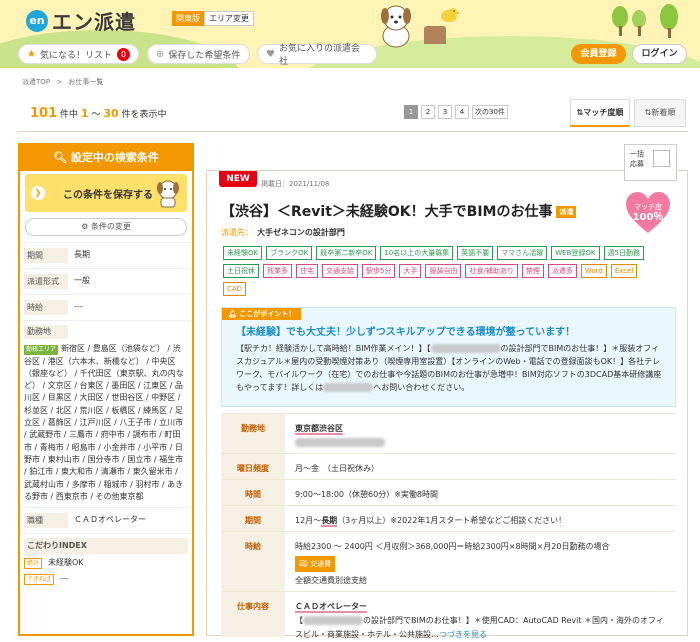 The width and height of the screenshot is (700, 642). What do you see at coordinates (168, 194) in the screenshot?
I see `dog-icon` at bounding box center [168, 194].